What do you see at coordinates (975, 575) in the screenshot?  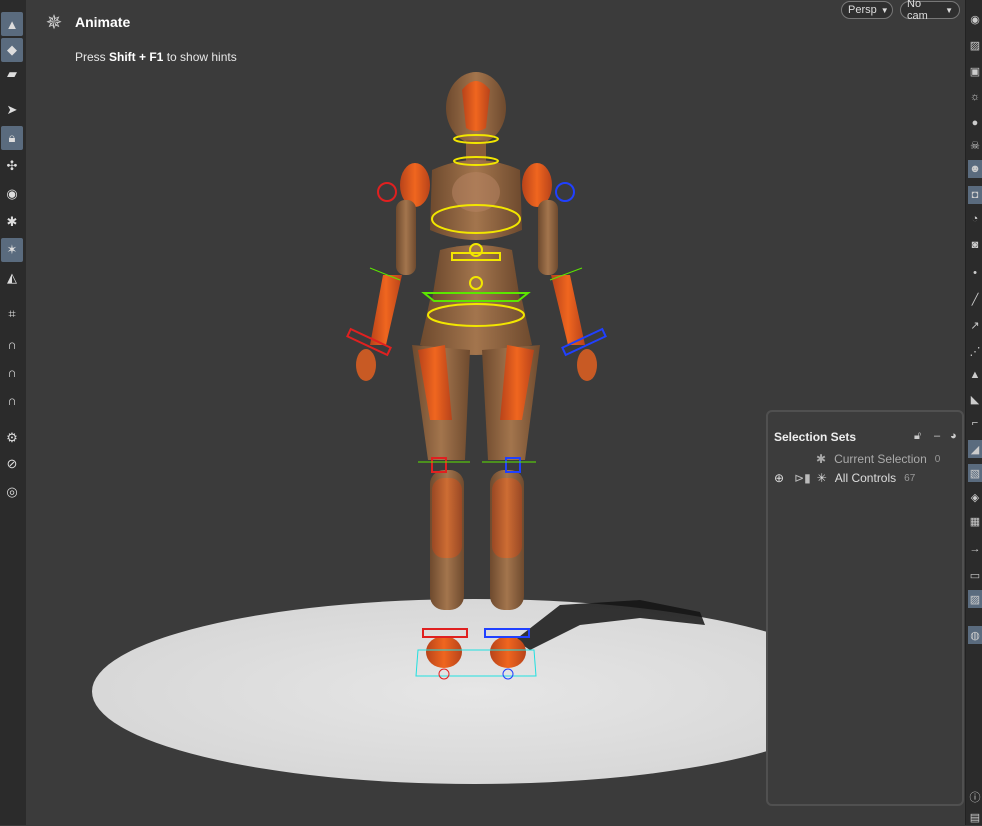 I see `grid-icon: ▭` at bounding box center [975, 575].